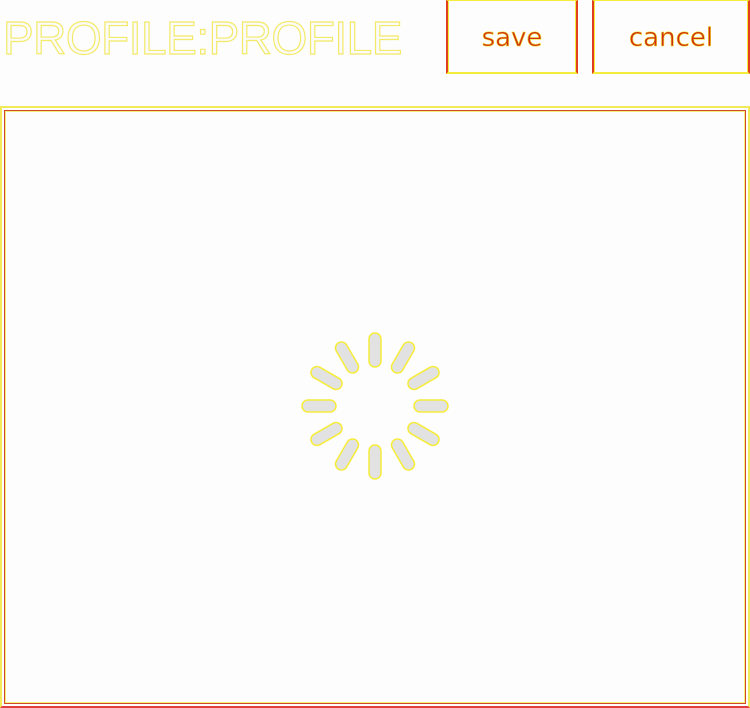 The height and width of the screenshot is (708, 750). I want to click on spinner-spokes, so click(375, 406).